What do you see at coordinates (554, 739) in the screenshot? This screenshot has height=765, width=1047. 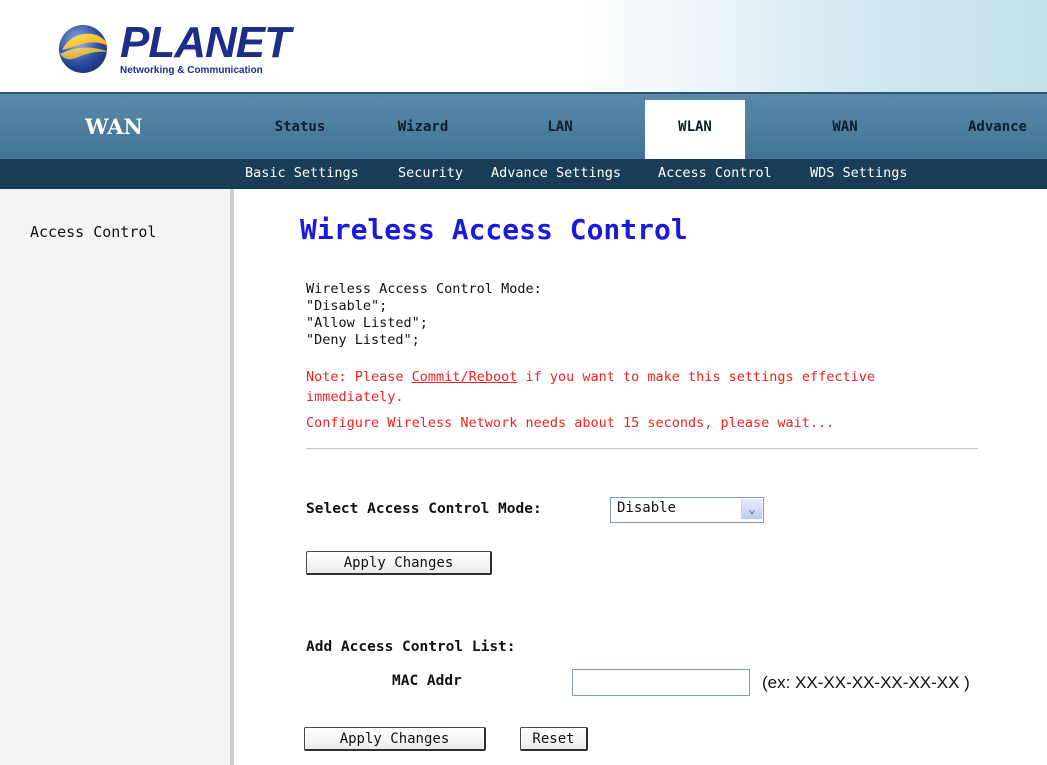 I see `reset-button: Reset` at bounding box center [554, 739].